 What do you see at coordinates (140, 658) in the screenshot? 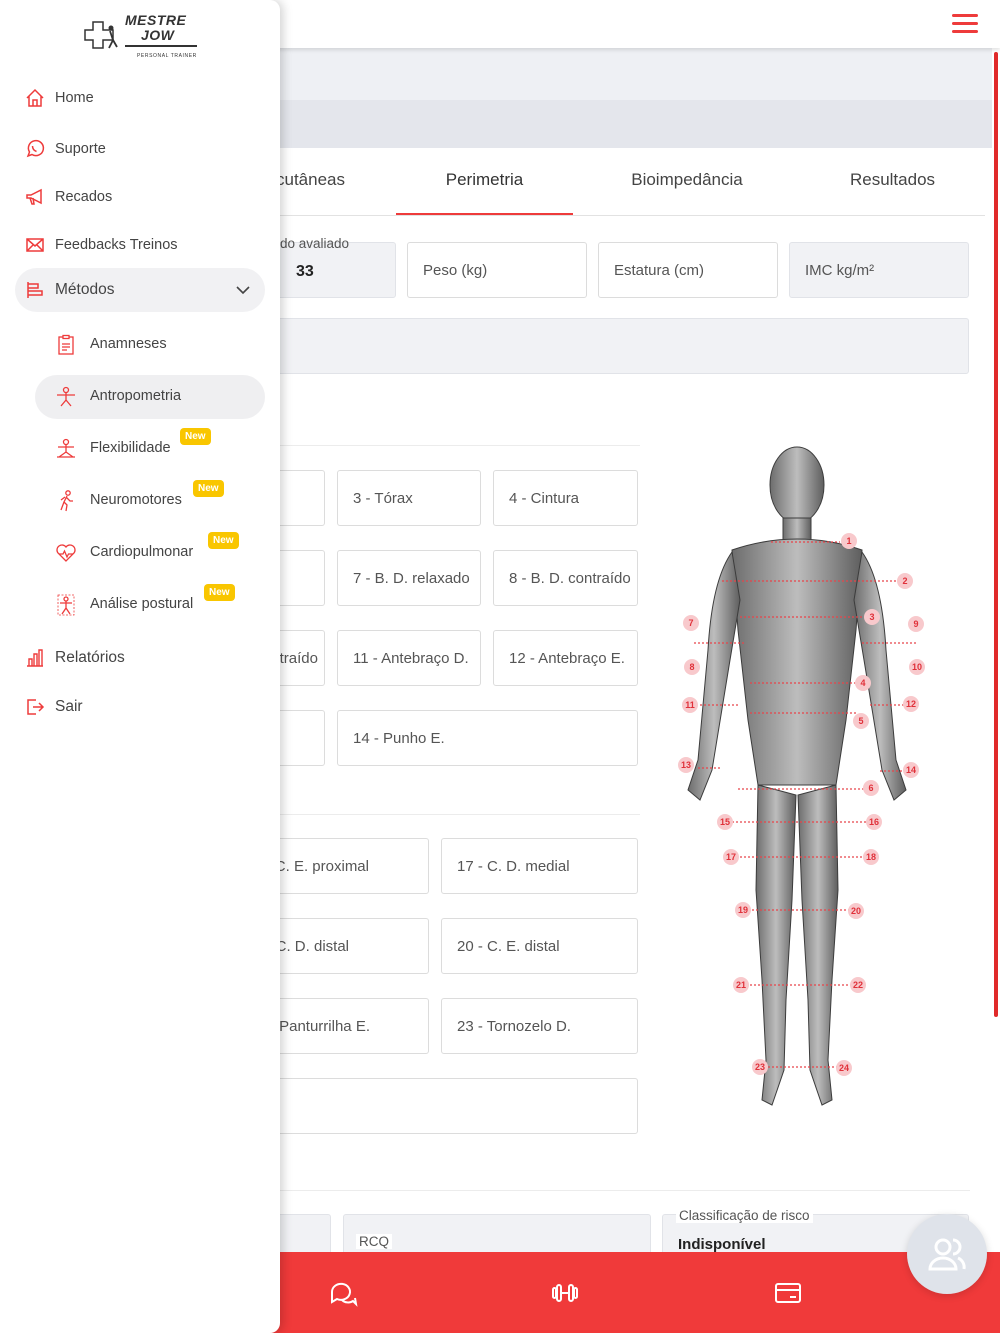
I see `sidebar-item-relatorios: Relatórios` at bounding box center [140, 658].